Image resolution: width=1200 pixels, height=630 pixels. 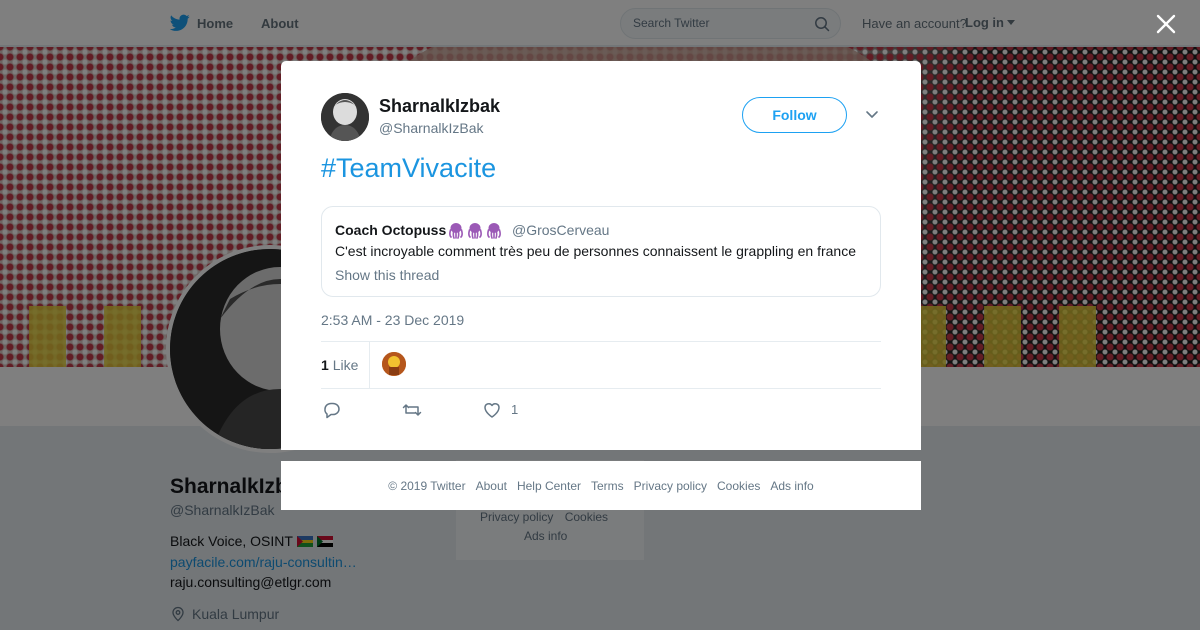 What do you see at coordinates (794, 115) in the screenshot?
I see `follow-button: Follow` at bounding box center [794, 115].